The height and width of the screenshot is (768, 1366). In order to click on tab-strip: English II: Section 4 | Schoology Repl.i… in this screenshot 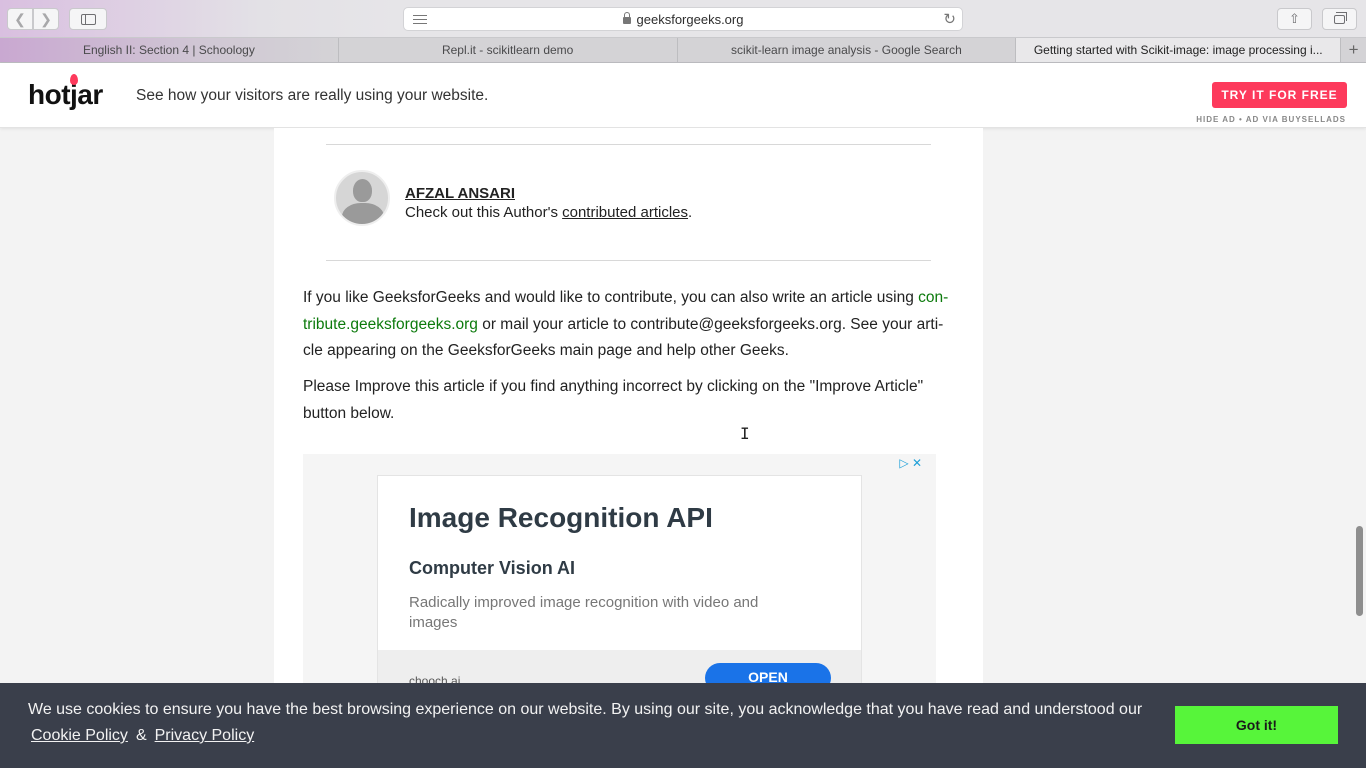, I will do `click(683, 50)`.